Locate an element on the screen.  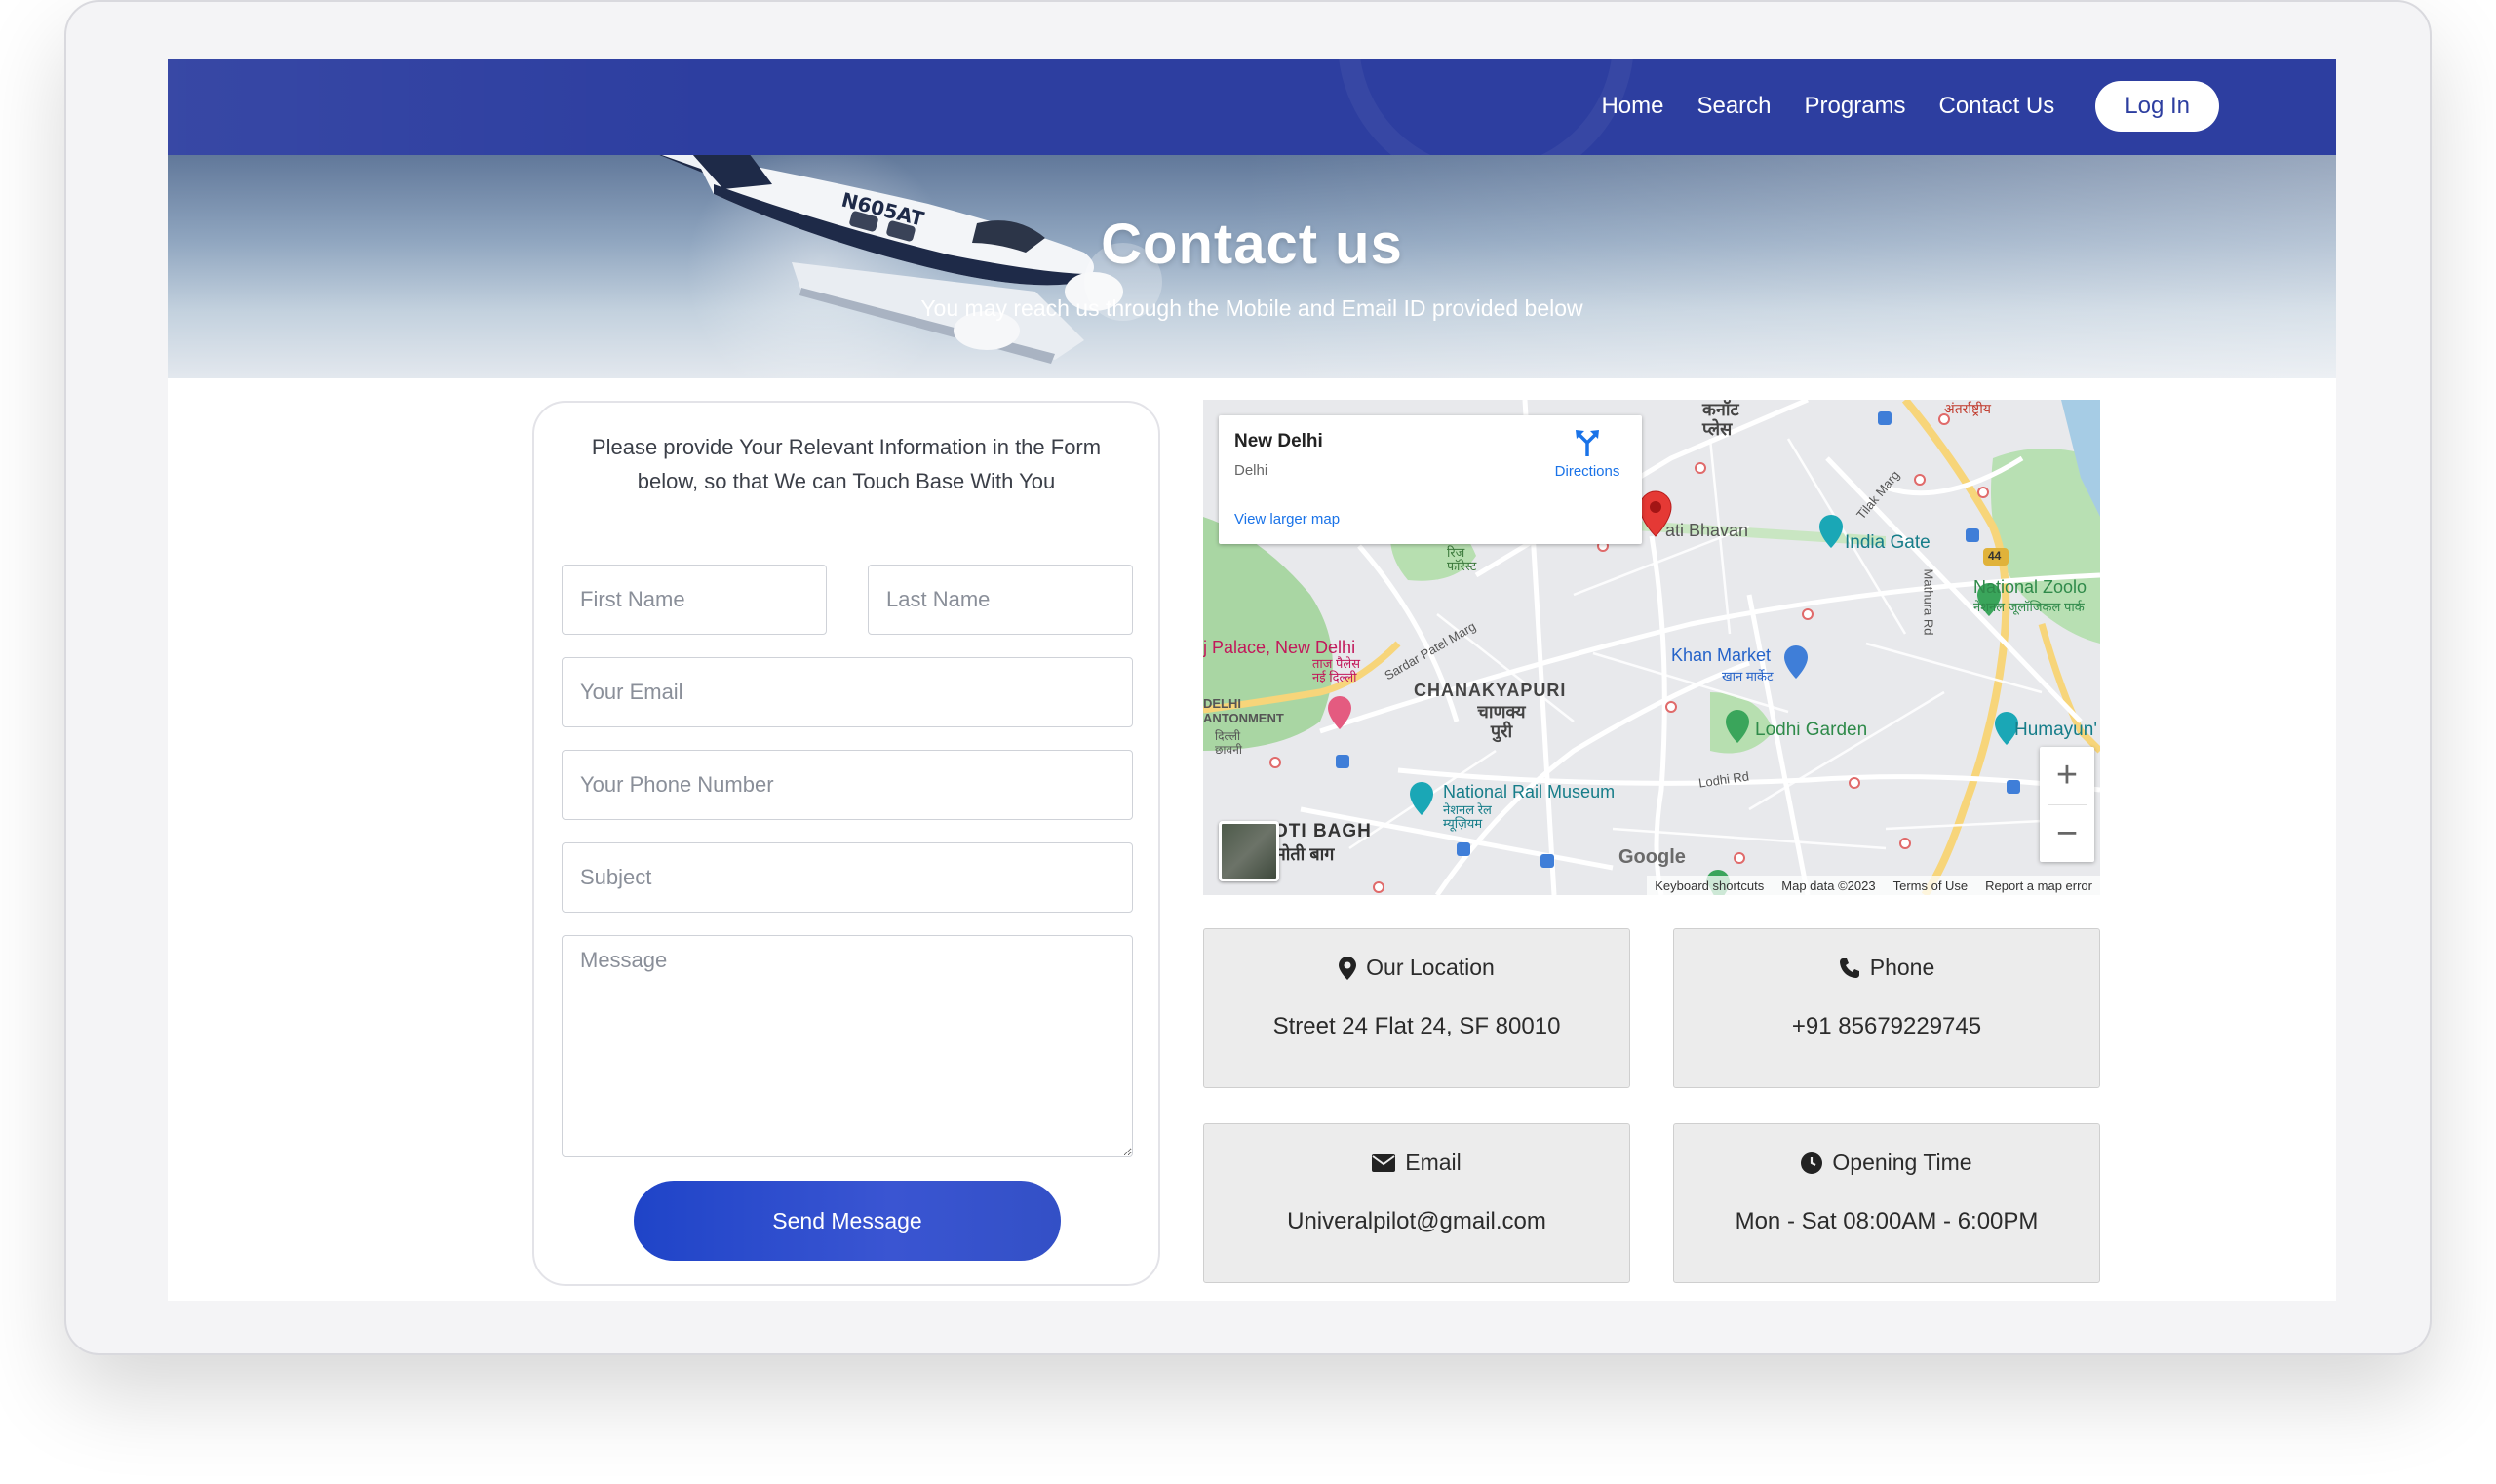
map-label-taj-palace-hindi: ताज पैलेस नई दिल्ली is located at coordinates (1336, 670).